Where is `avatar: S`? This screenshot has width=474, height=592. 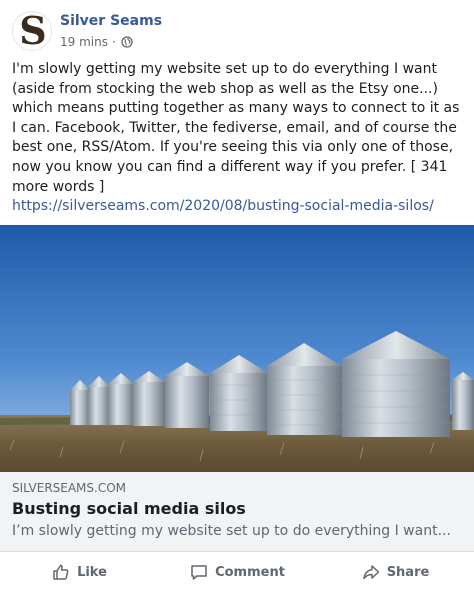 avatar: S is located at coordinates (32, 31).